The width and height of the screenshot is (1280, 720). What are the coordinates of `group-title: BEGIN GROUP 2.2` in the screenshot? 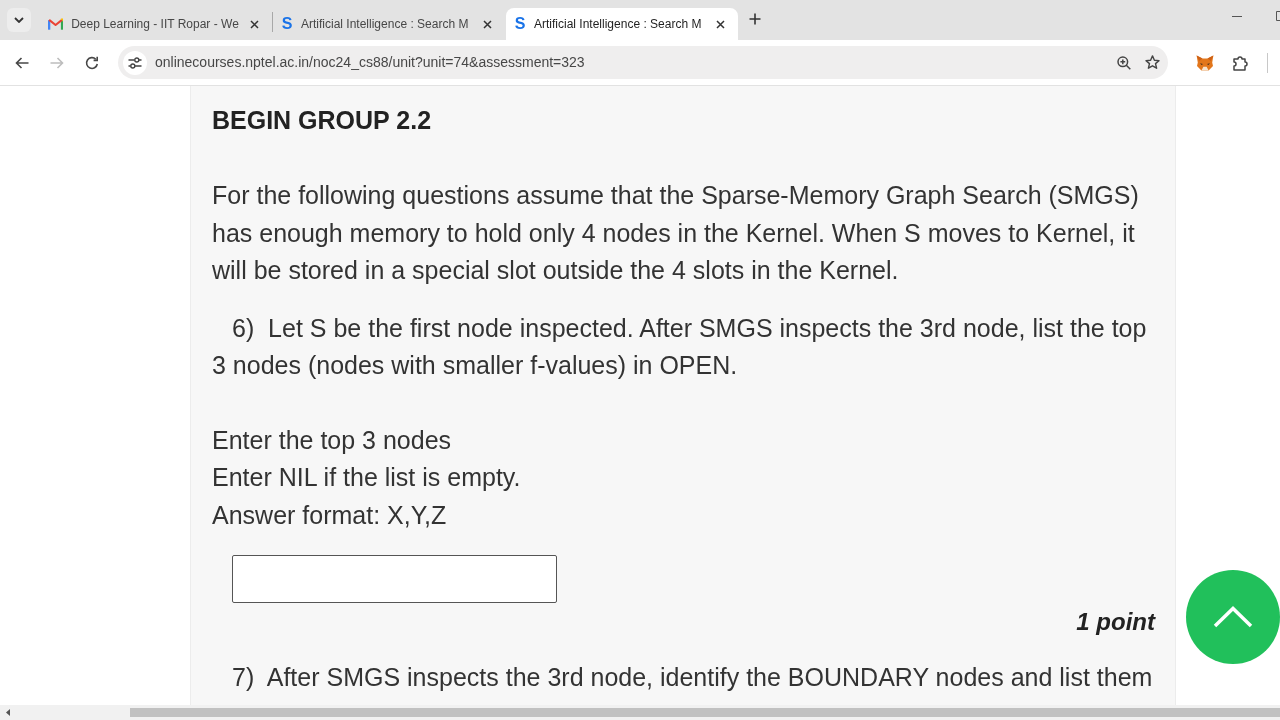 It's located at (322, 120).